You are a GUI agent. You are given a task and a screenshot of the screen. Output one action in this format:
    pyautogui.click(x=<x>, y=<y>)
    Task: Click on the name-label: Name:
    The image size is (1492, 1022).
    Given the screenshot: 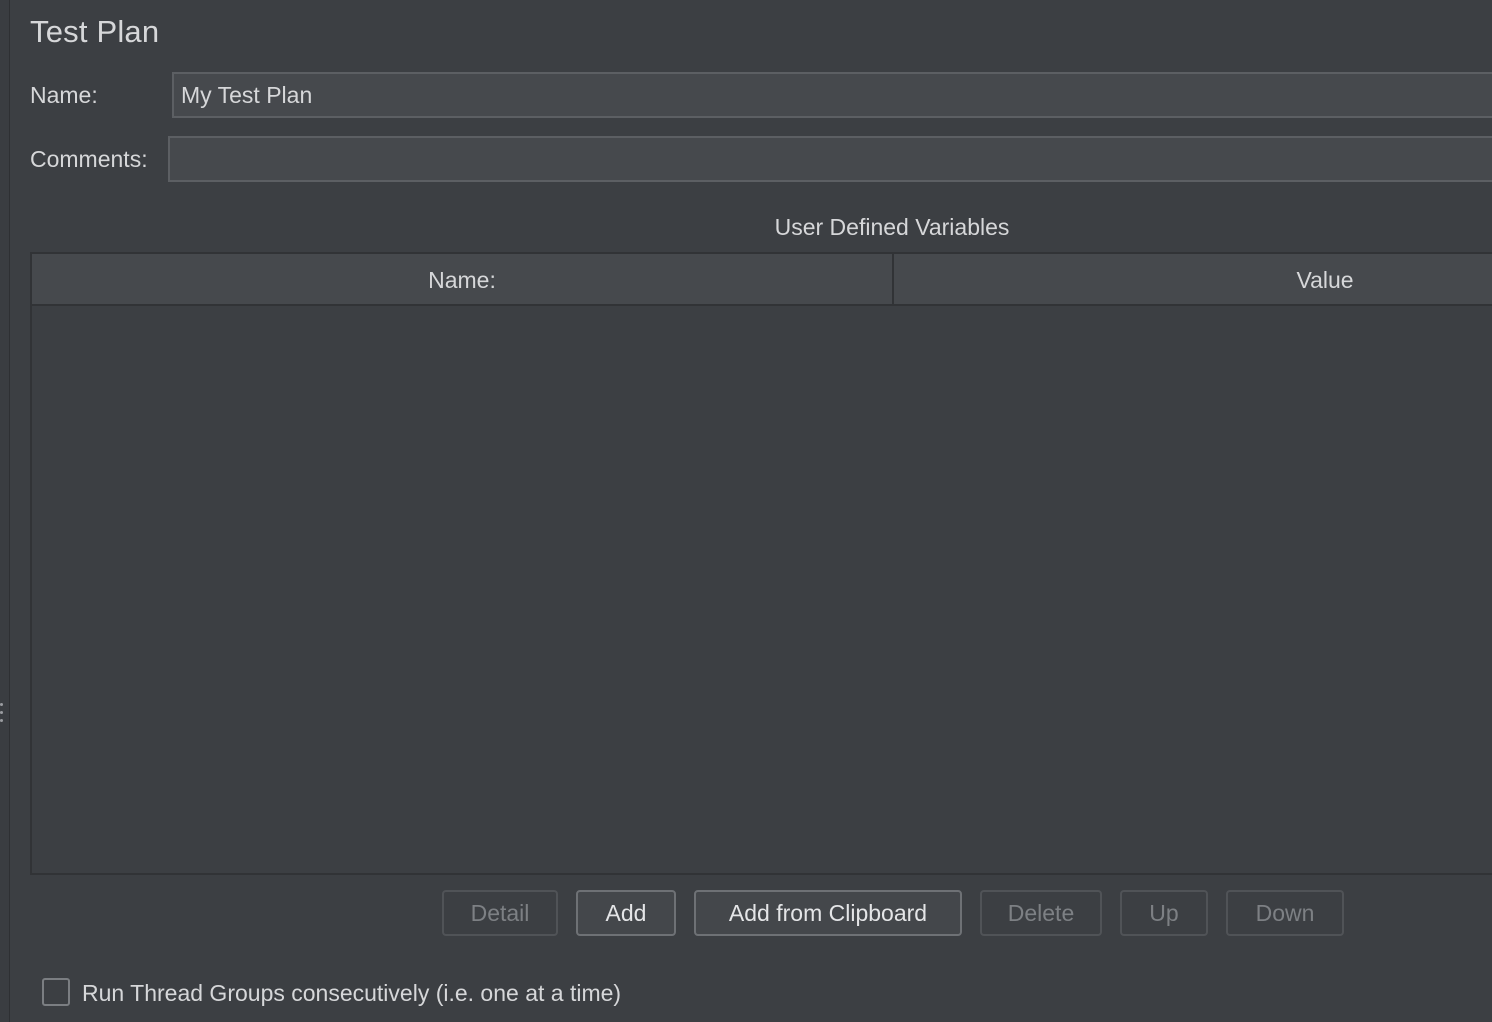 What is the action you would take?
    pyautogui.click(x=64, y=95)
    